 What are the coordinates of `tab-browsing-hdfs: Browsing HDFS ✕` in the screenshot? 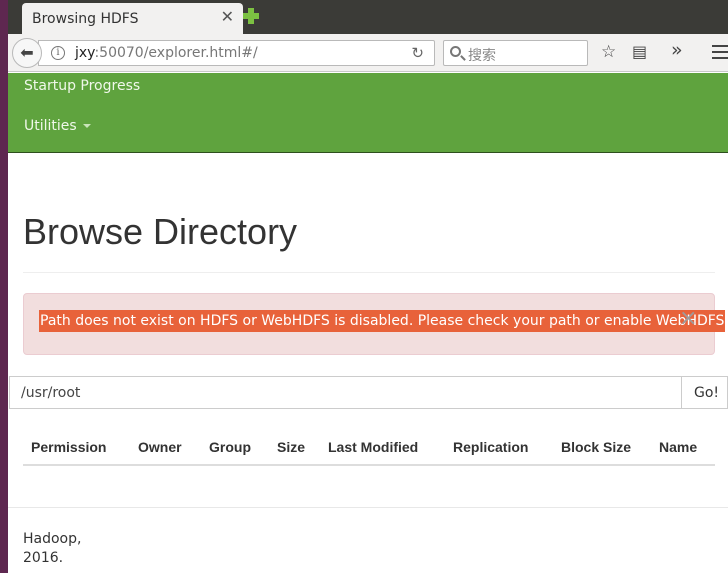 It's located at (132, 18).